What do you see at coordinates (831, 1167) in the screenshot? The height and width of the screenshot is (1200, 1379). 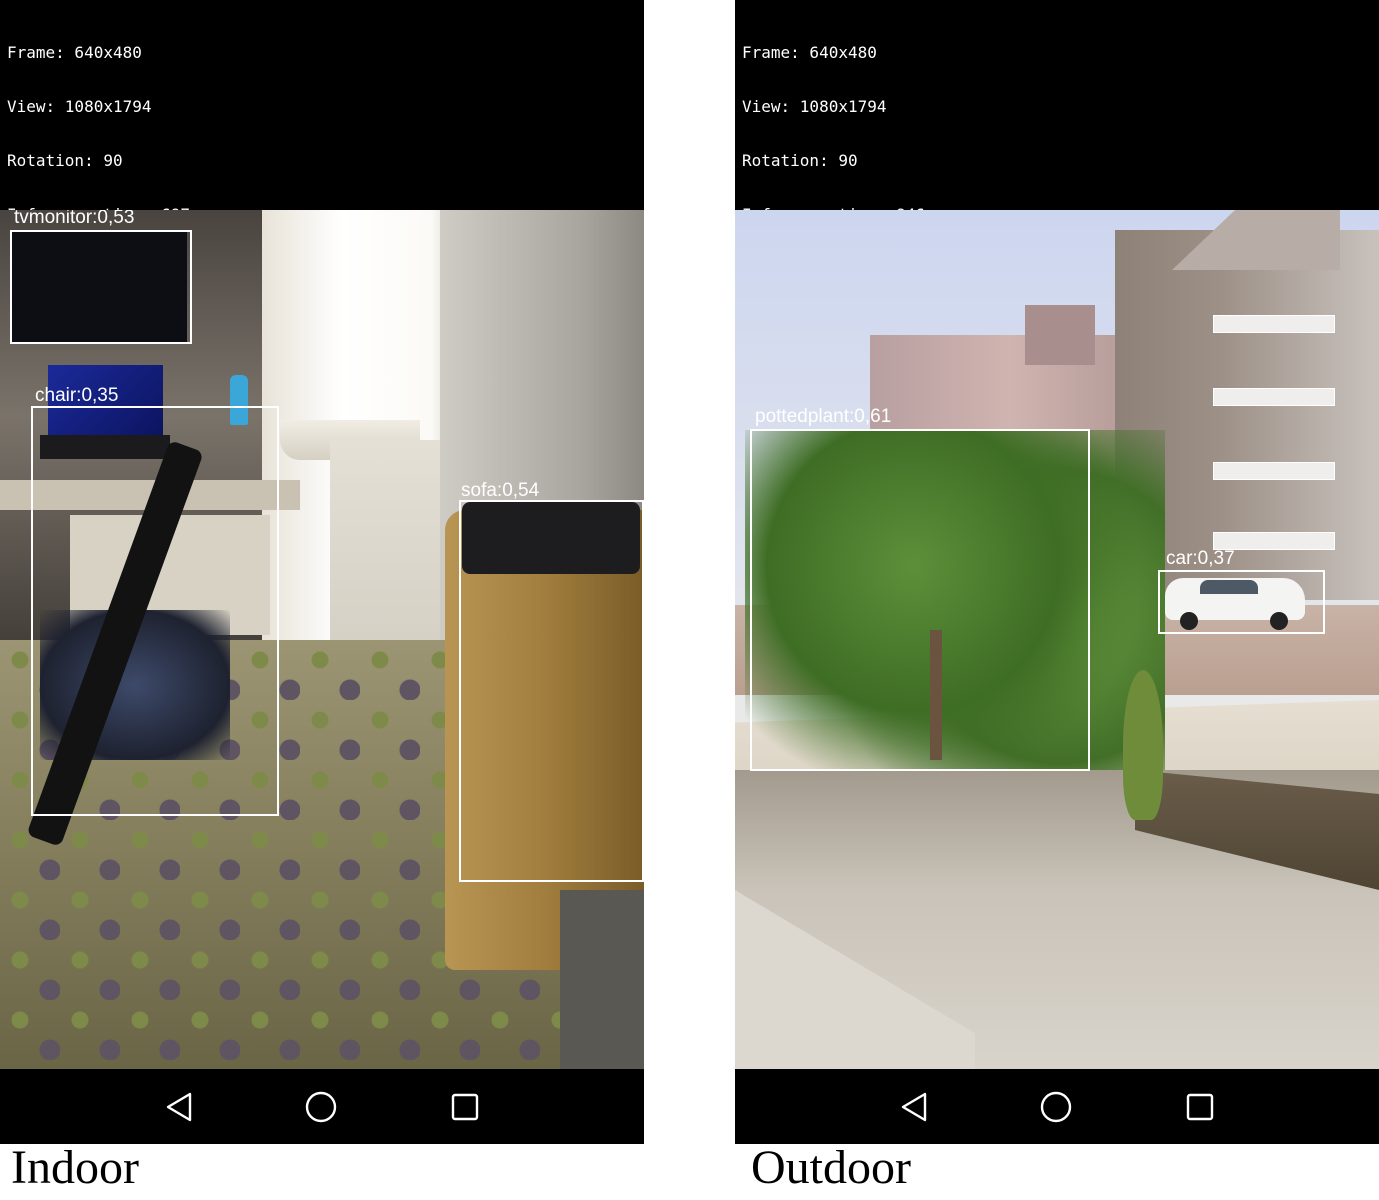 I see `caption-outdoor: Outdoor` at bounding box center [831, 1167].